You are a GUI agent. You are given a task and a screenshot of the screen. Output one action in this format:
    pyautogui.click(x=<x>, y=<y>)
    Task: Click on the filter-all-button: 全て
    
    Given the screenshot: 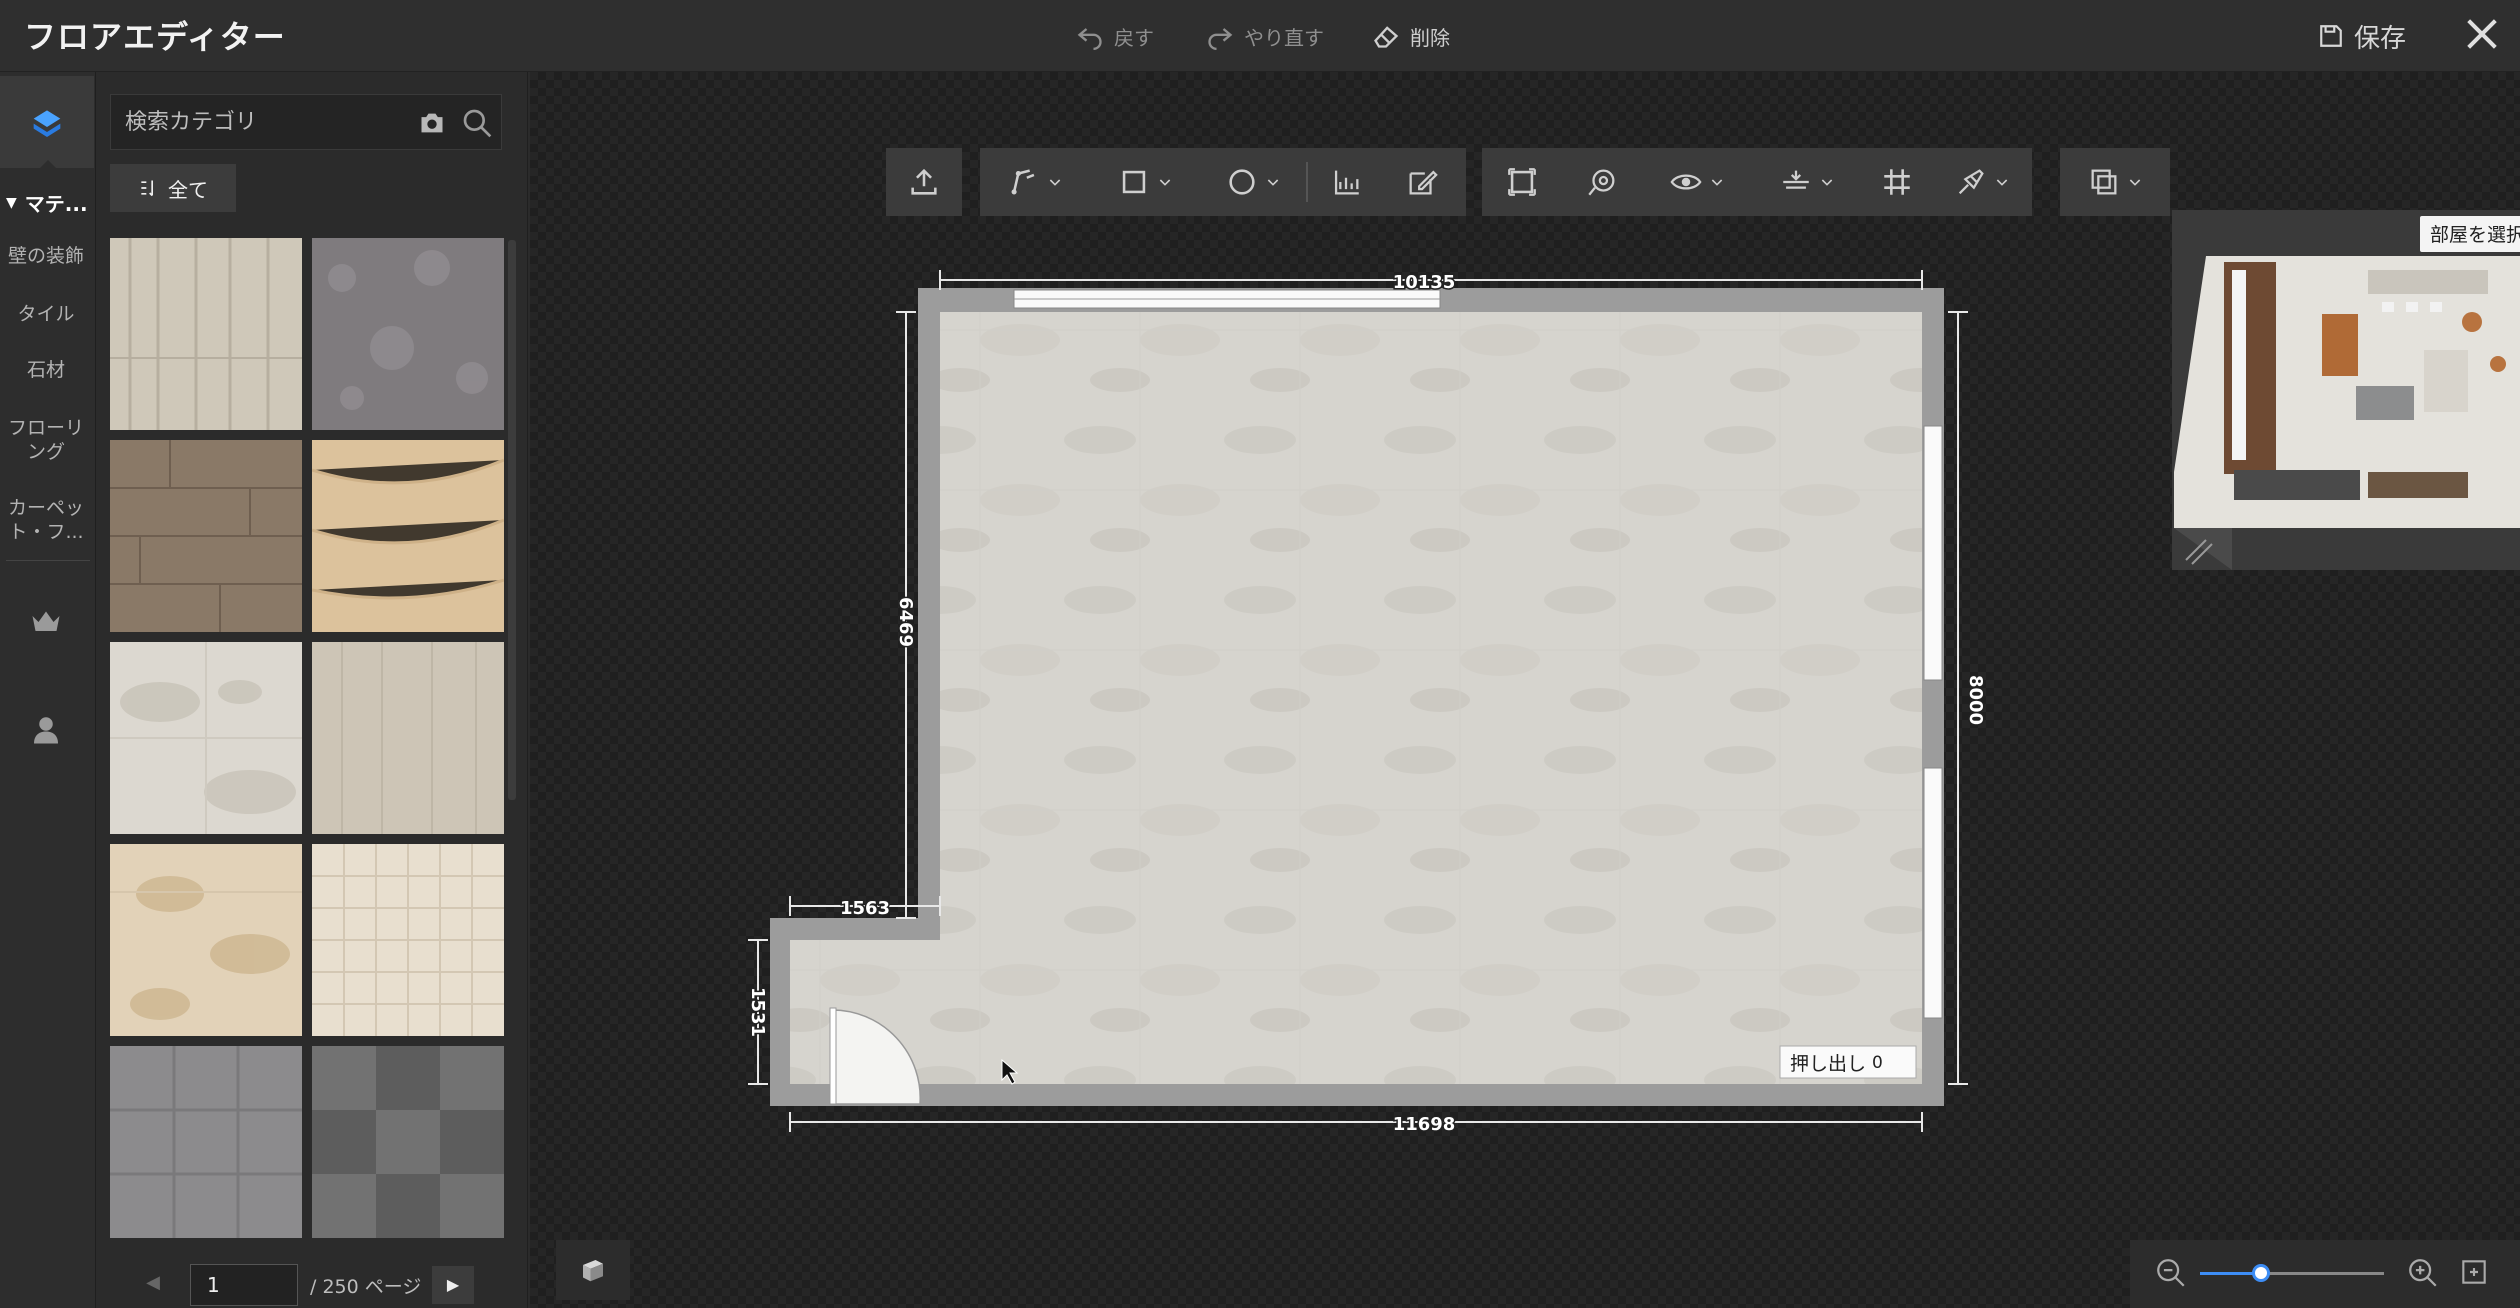 What is the action you would take?
    pyautogui.click(x=173, y=188)
    